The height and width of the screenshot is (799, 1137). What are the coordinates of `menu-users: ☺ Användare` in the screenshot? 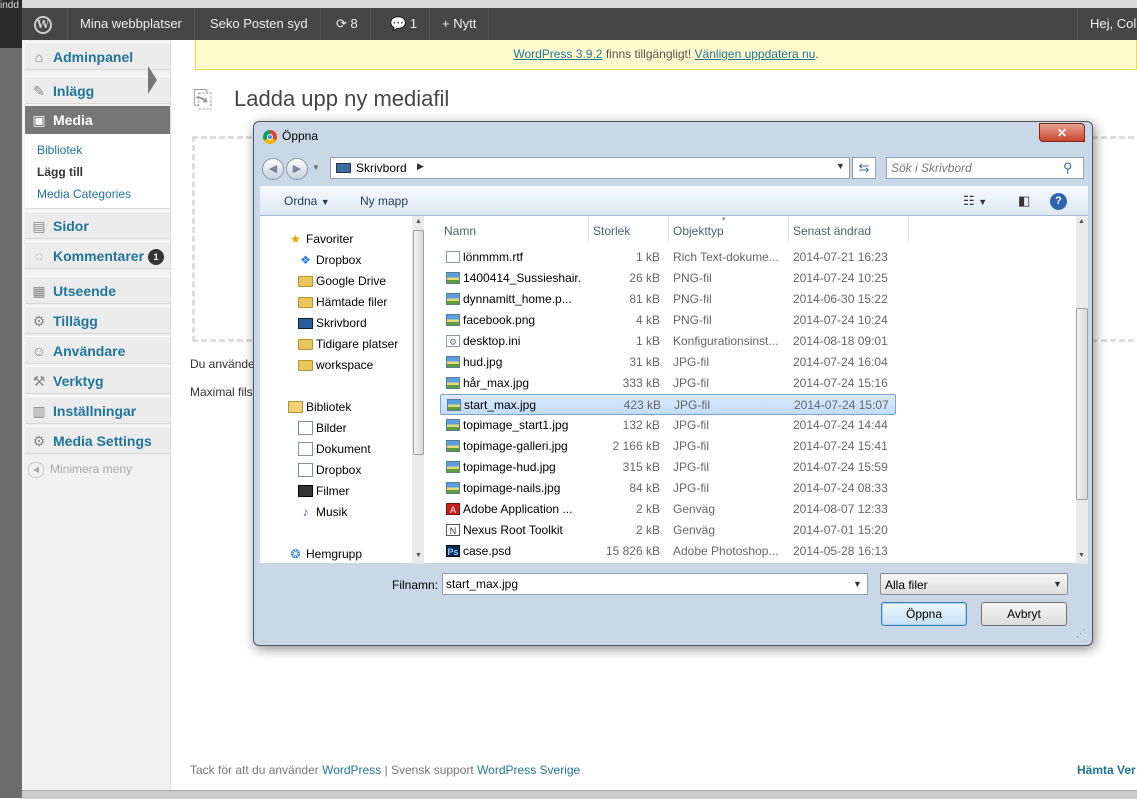 It's located at (97, 350).